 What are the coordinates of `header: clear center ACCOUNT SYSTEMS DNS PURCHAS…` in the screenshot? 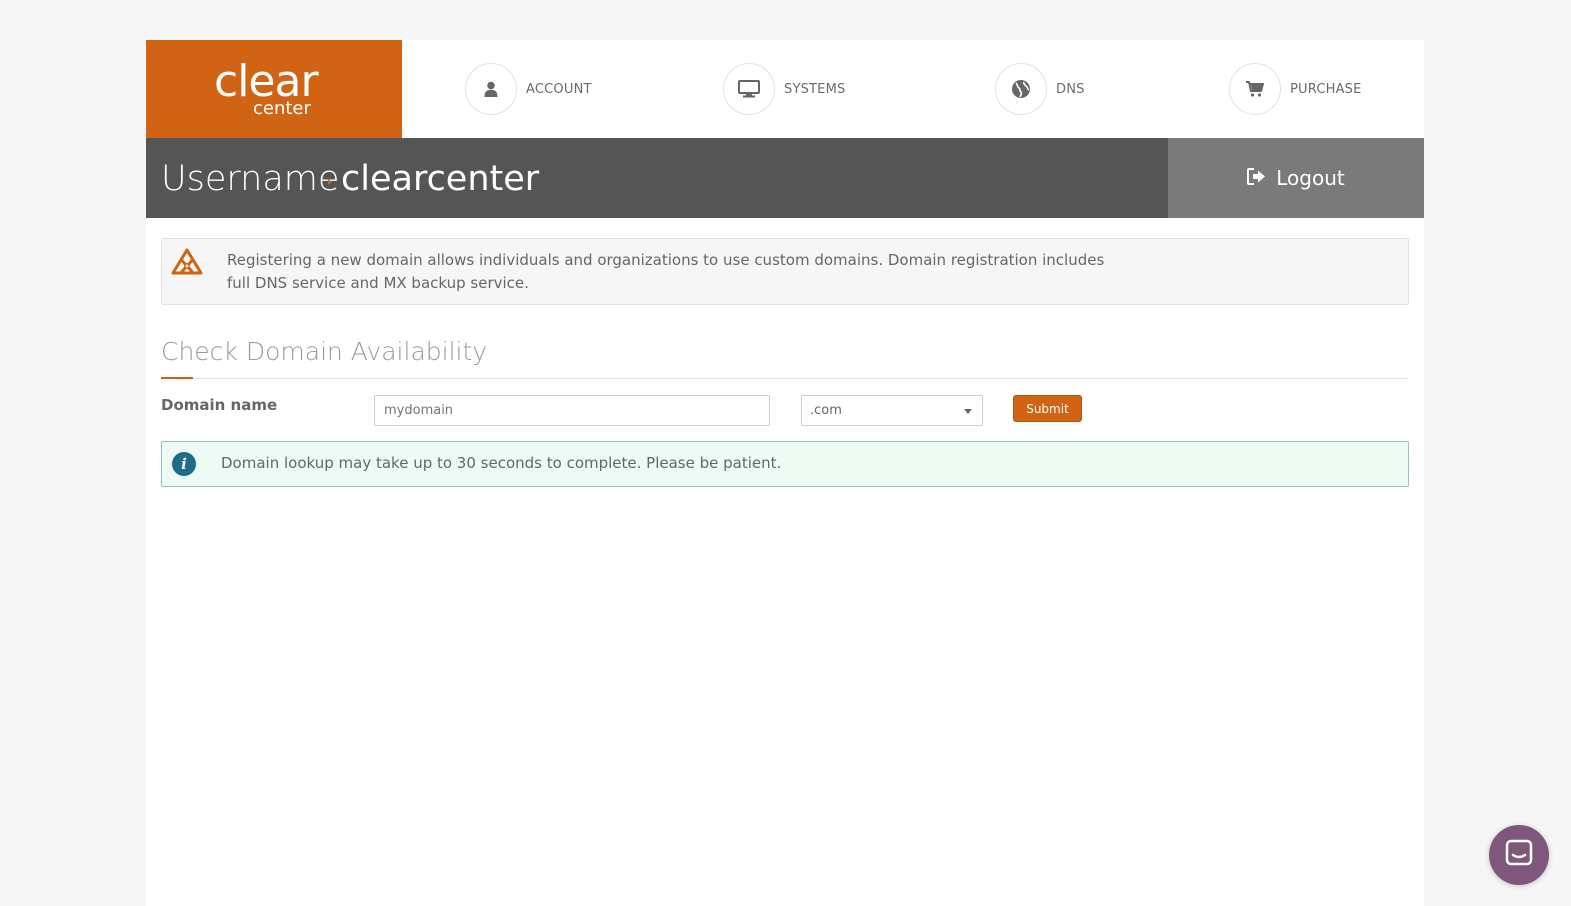 It's located at (785, 89).